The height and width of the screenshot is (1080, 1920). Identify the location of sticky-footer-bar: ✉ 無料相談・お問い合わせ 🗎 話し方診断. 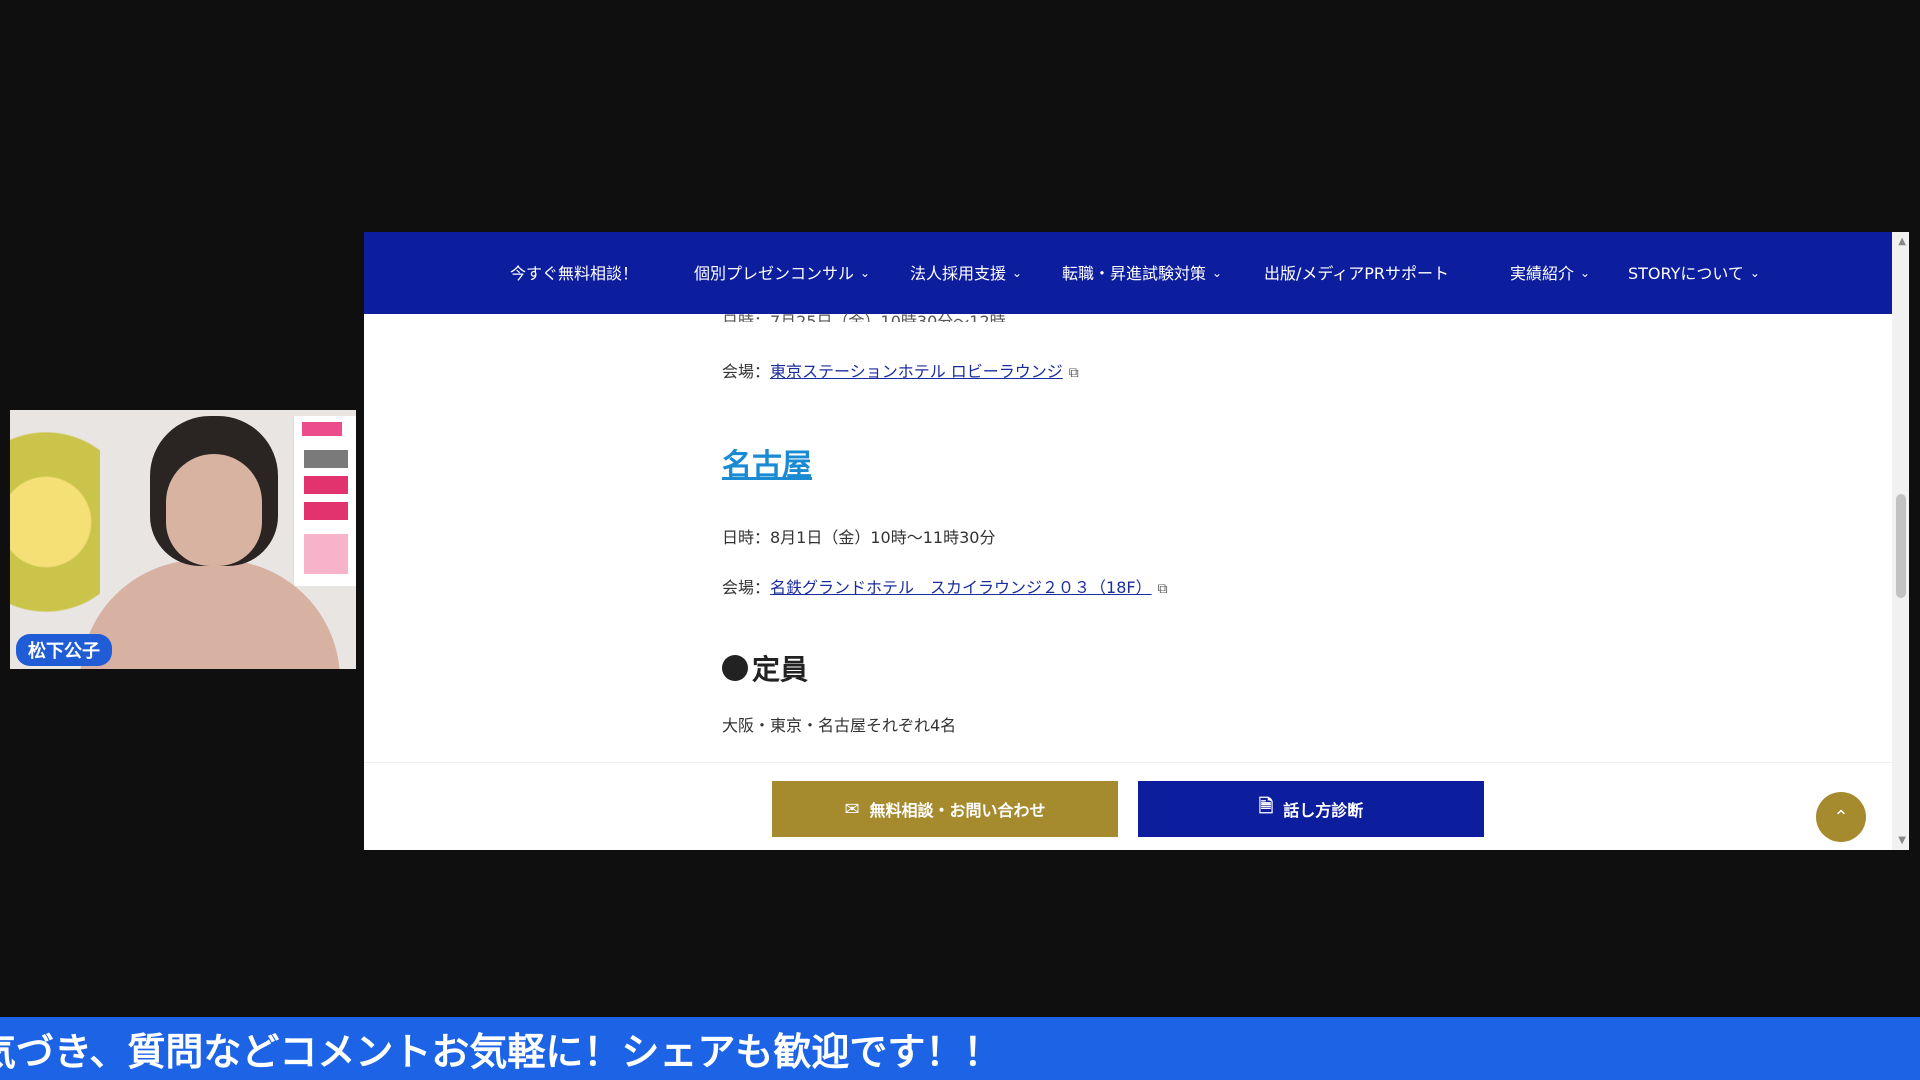
(1128, 806).